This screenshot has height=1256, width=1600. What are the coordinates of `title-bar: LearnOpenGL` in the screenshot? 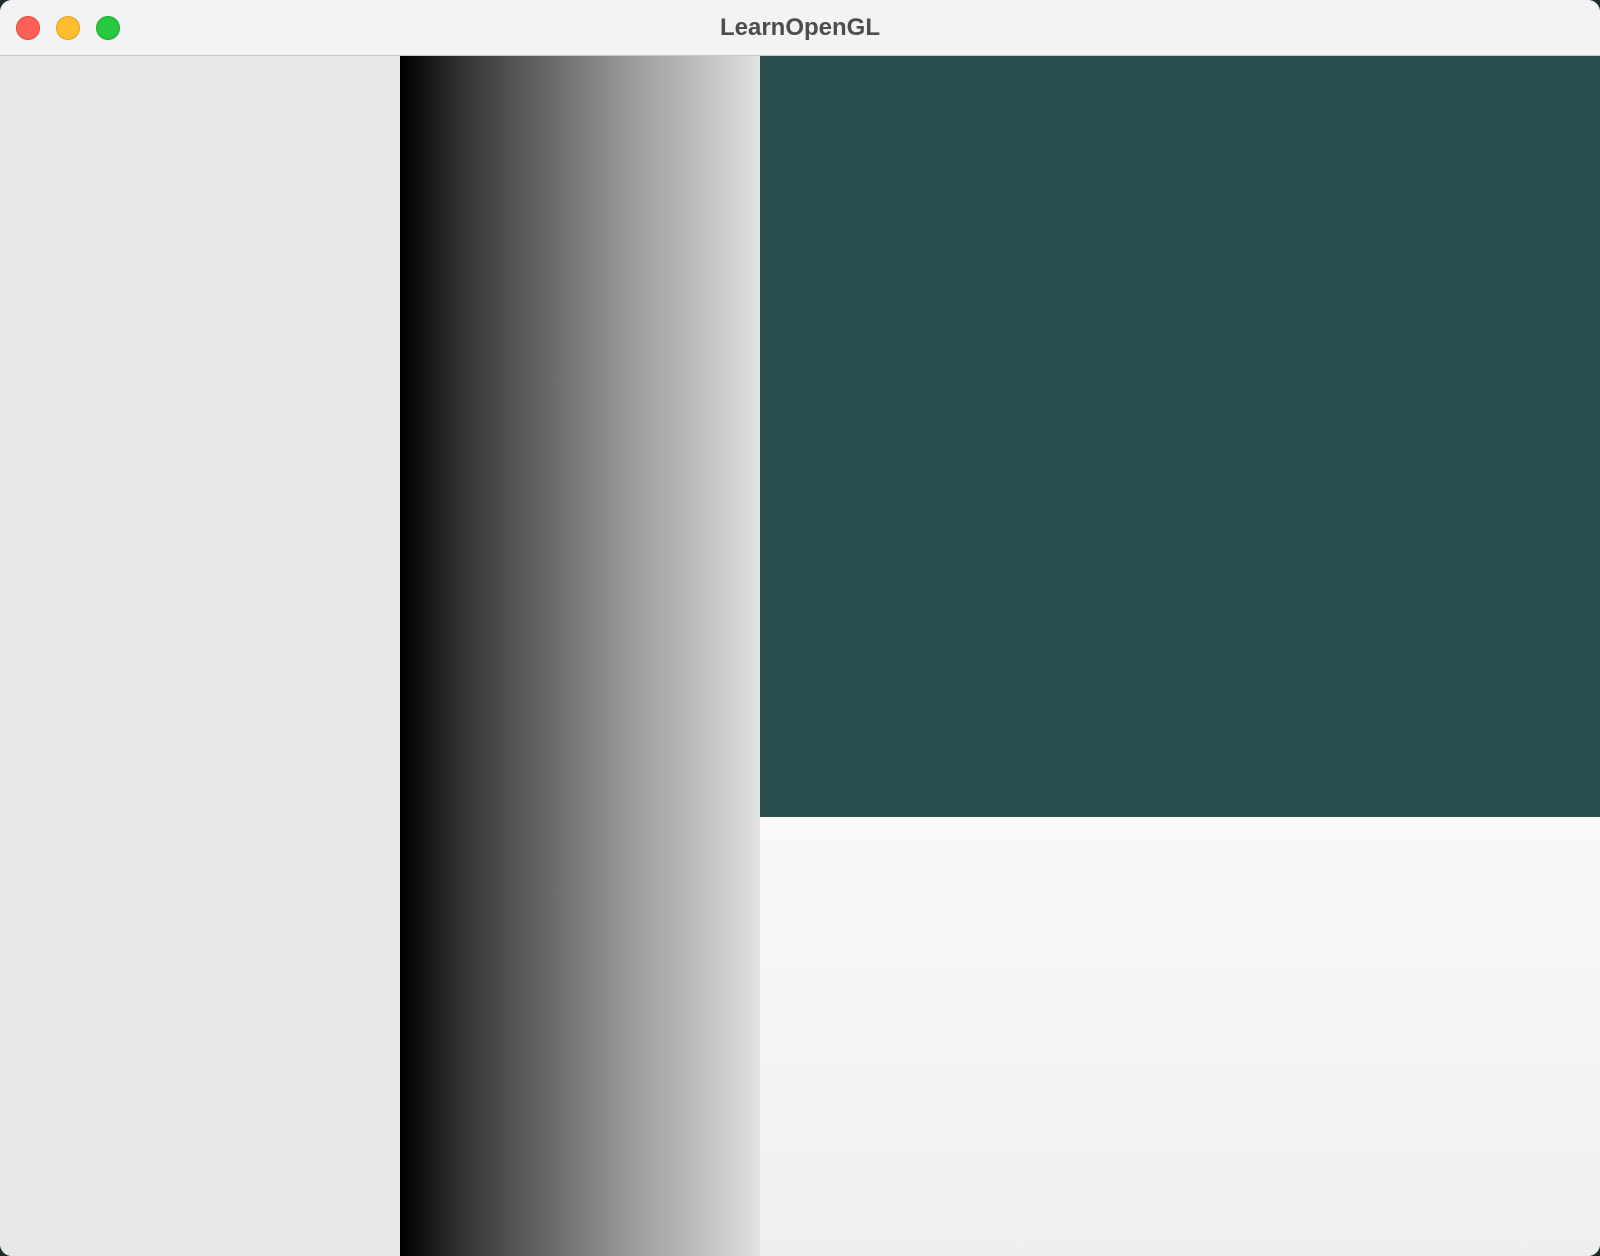 It's located at (800, 28).